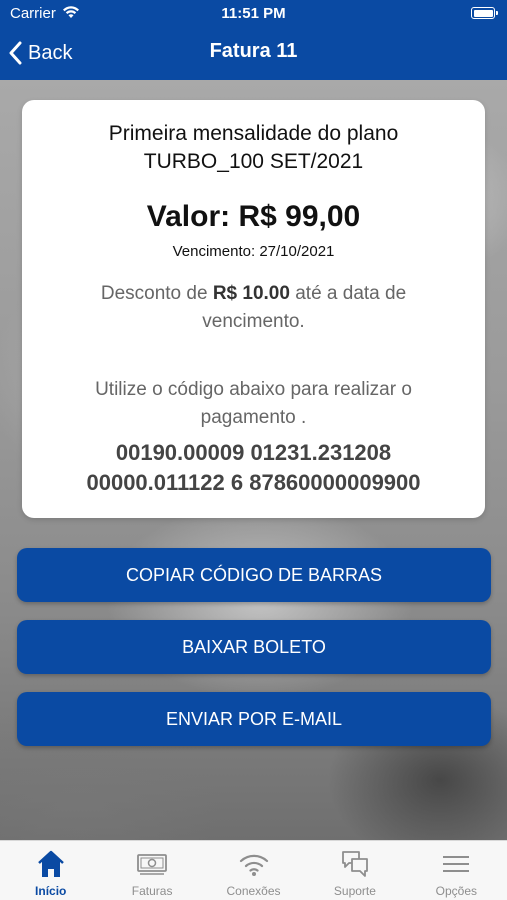 The image size is (507, 900). I want to click on discount-amount: R$ 10.00, so click(251, 293).